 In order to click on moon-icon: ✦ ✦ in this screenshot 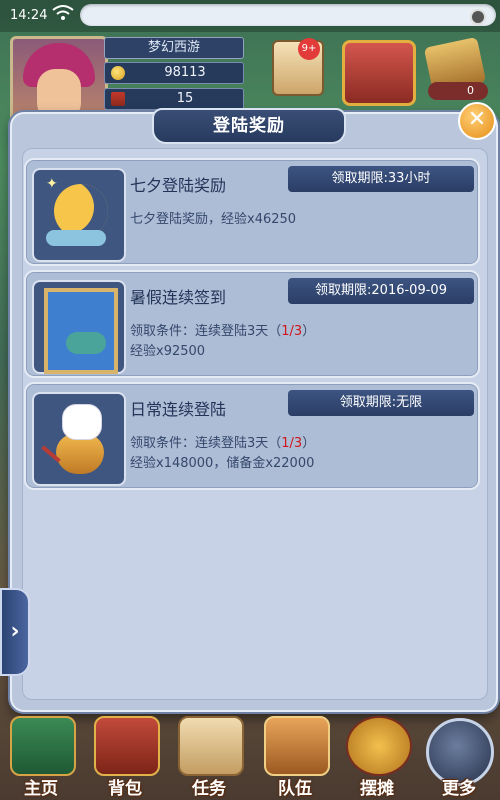, I will do `click(79, 215)`.